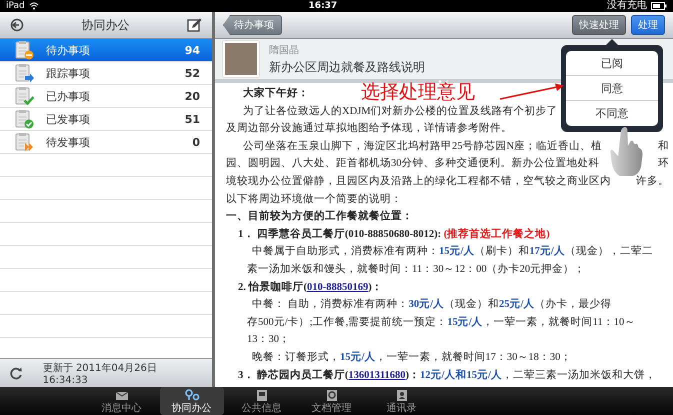 This screenshot has width=673, height=415. Describe the element at coordinates (394, 234) in the screenshot. I see `body-text-line: 1． 四季慧谷员工餐厅(010-88850680-8012): (推荐首选工作餐之地)` at that location.